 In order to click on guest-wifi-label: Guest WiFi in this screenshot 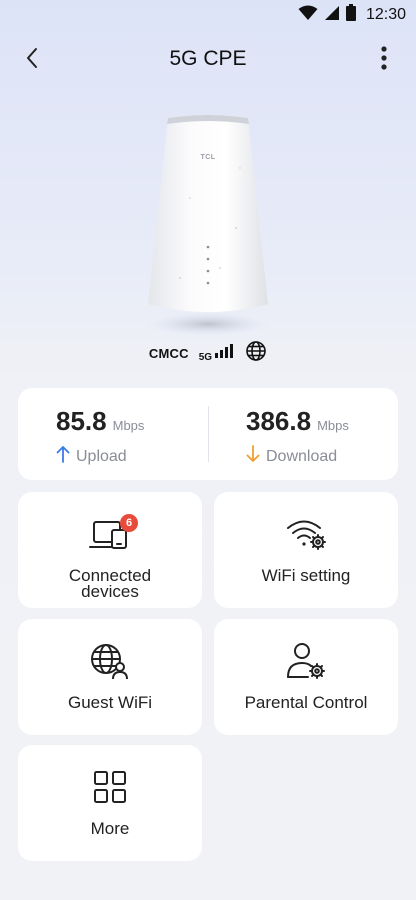, I will do `click(110, 702)`.